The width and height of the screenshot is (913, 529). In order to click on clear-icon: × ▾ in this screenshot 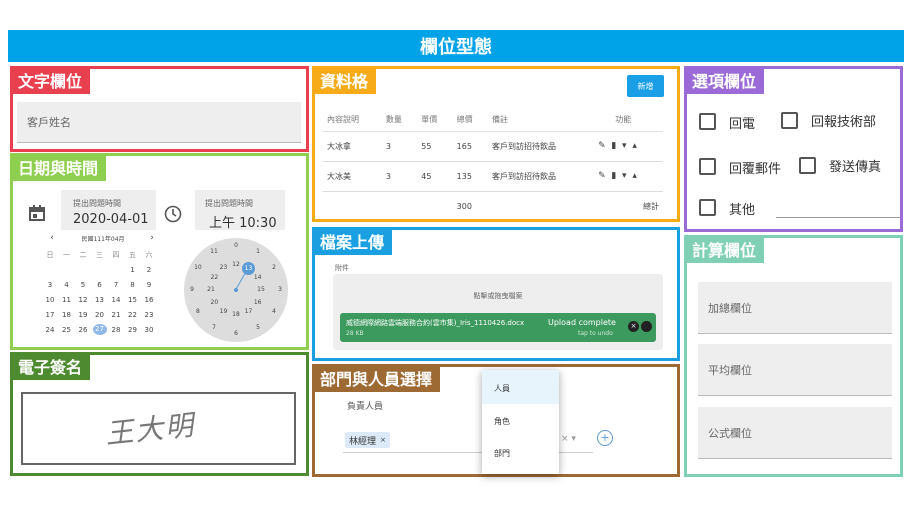, I will do `click(568, 439)`.